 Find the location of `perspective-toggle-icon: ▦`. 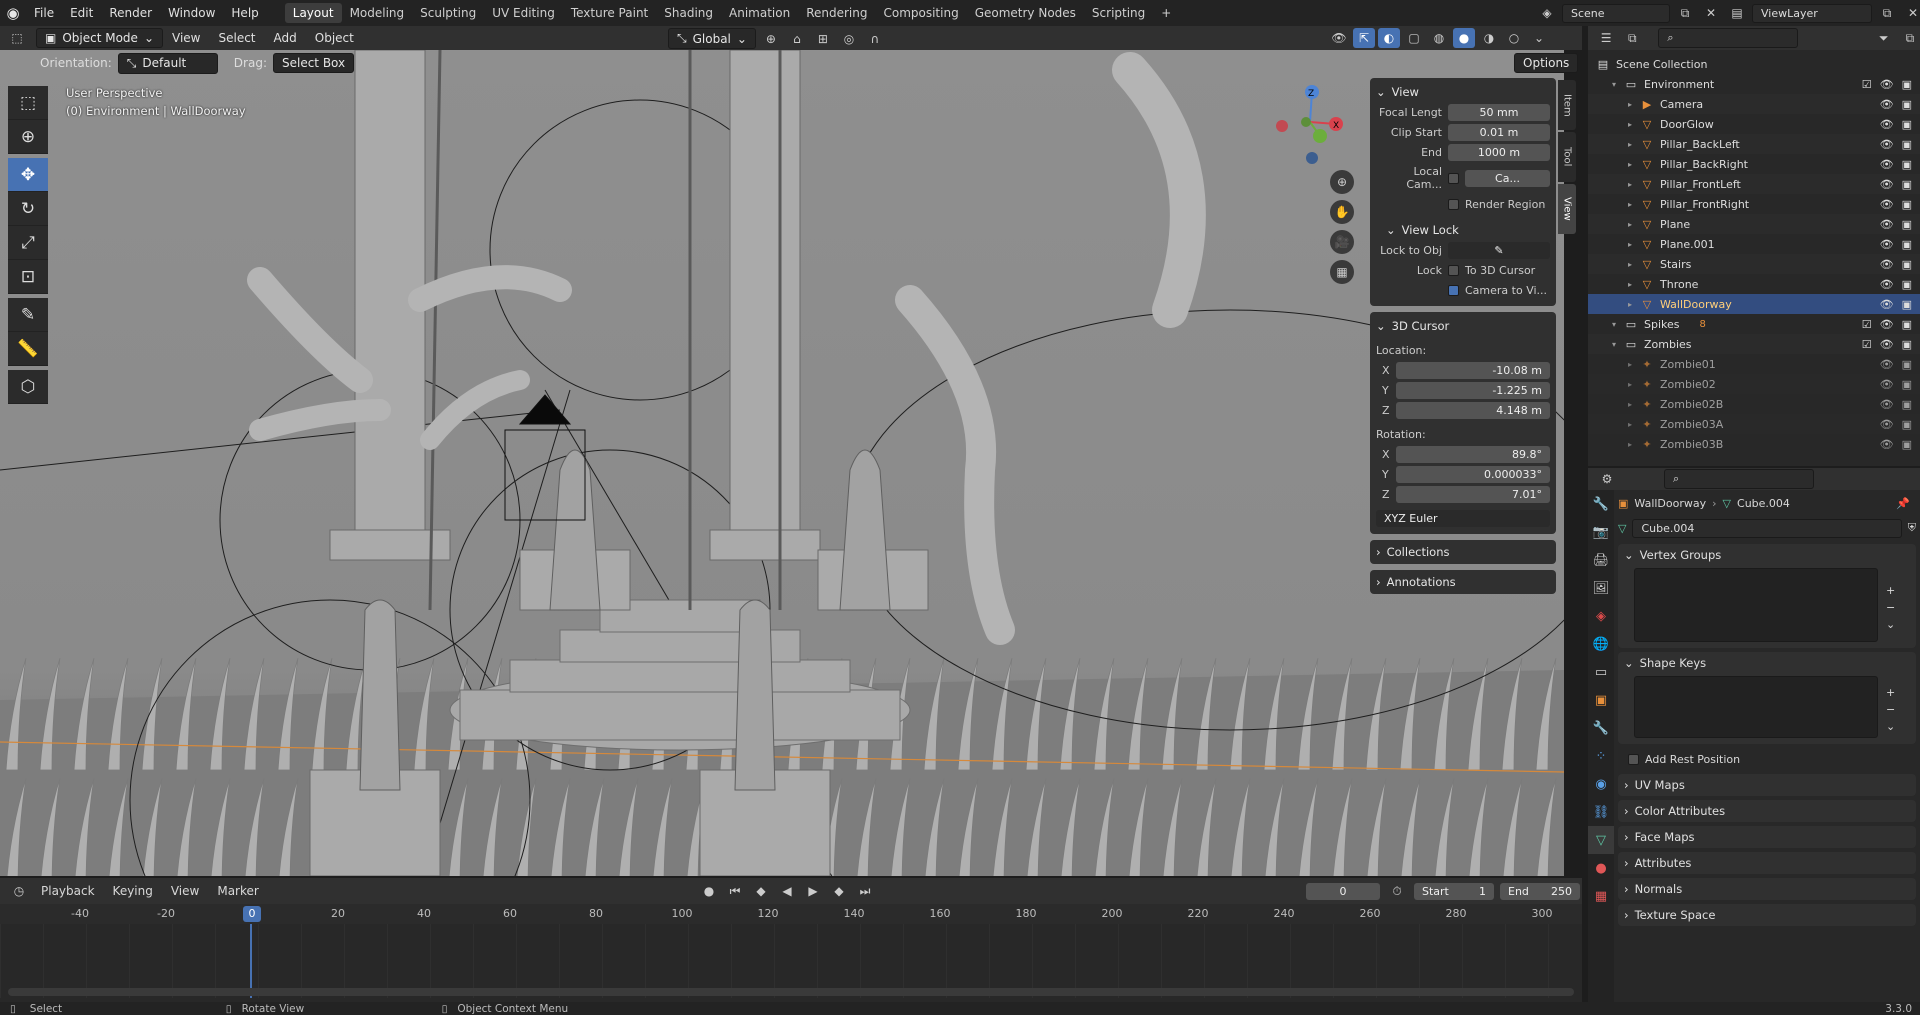

perspective-toggle-icon: ▦ is located at coordinates (1342, 272).